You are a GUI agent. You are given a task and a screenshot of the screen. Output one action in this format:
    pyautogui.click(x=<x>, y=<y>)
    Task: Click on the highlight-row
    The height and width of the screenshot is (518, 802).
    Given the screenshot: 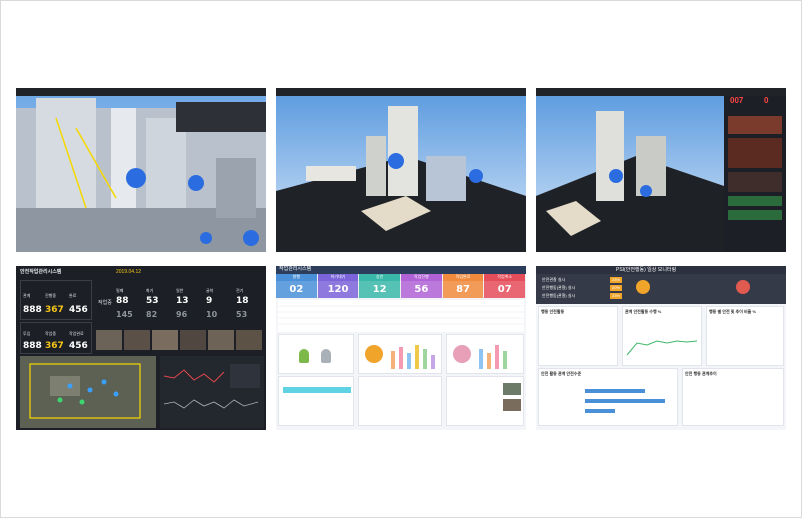 What is the action you would take?
    pyautogui.click(x=317, y=390)
    